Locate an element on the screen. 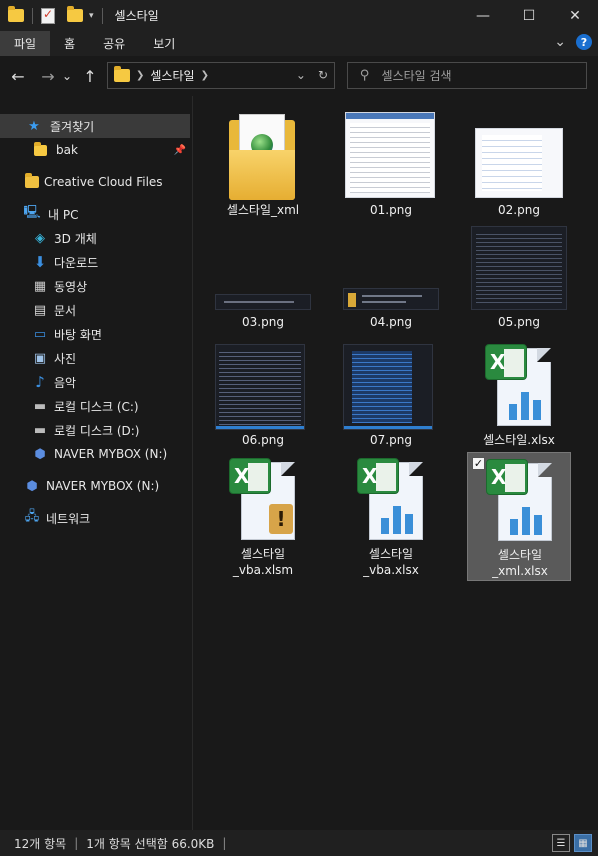  sidebar-item-videos: ▦ 동영상 is located at coordinates (95, 286).